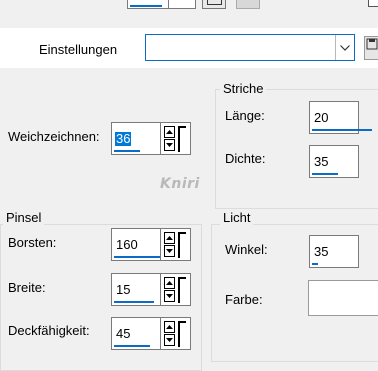 The width and height of the screenshot is (378, 371). What do you see at coordinates (243, 89) in the screenshot?
I see `strokes-group-title: Striche` at bounding box center [243, 89].